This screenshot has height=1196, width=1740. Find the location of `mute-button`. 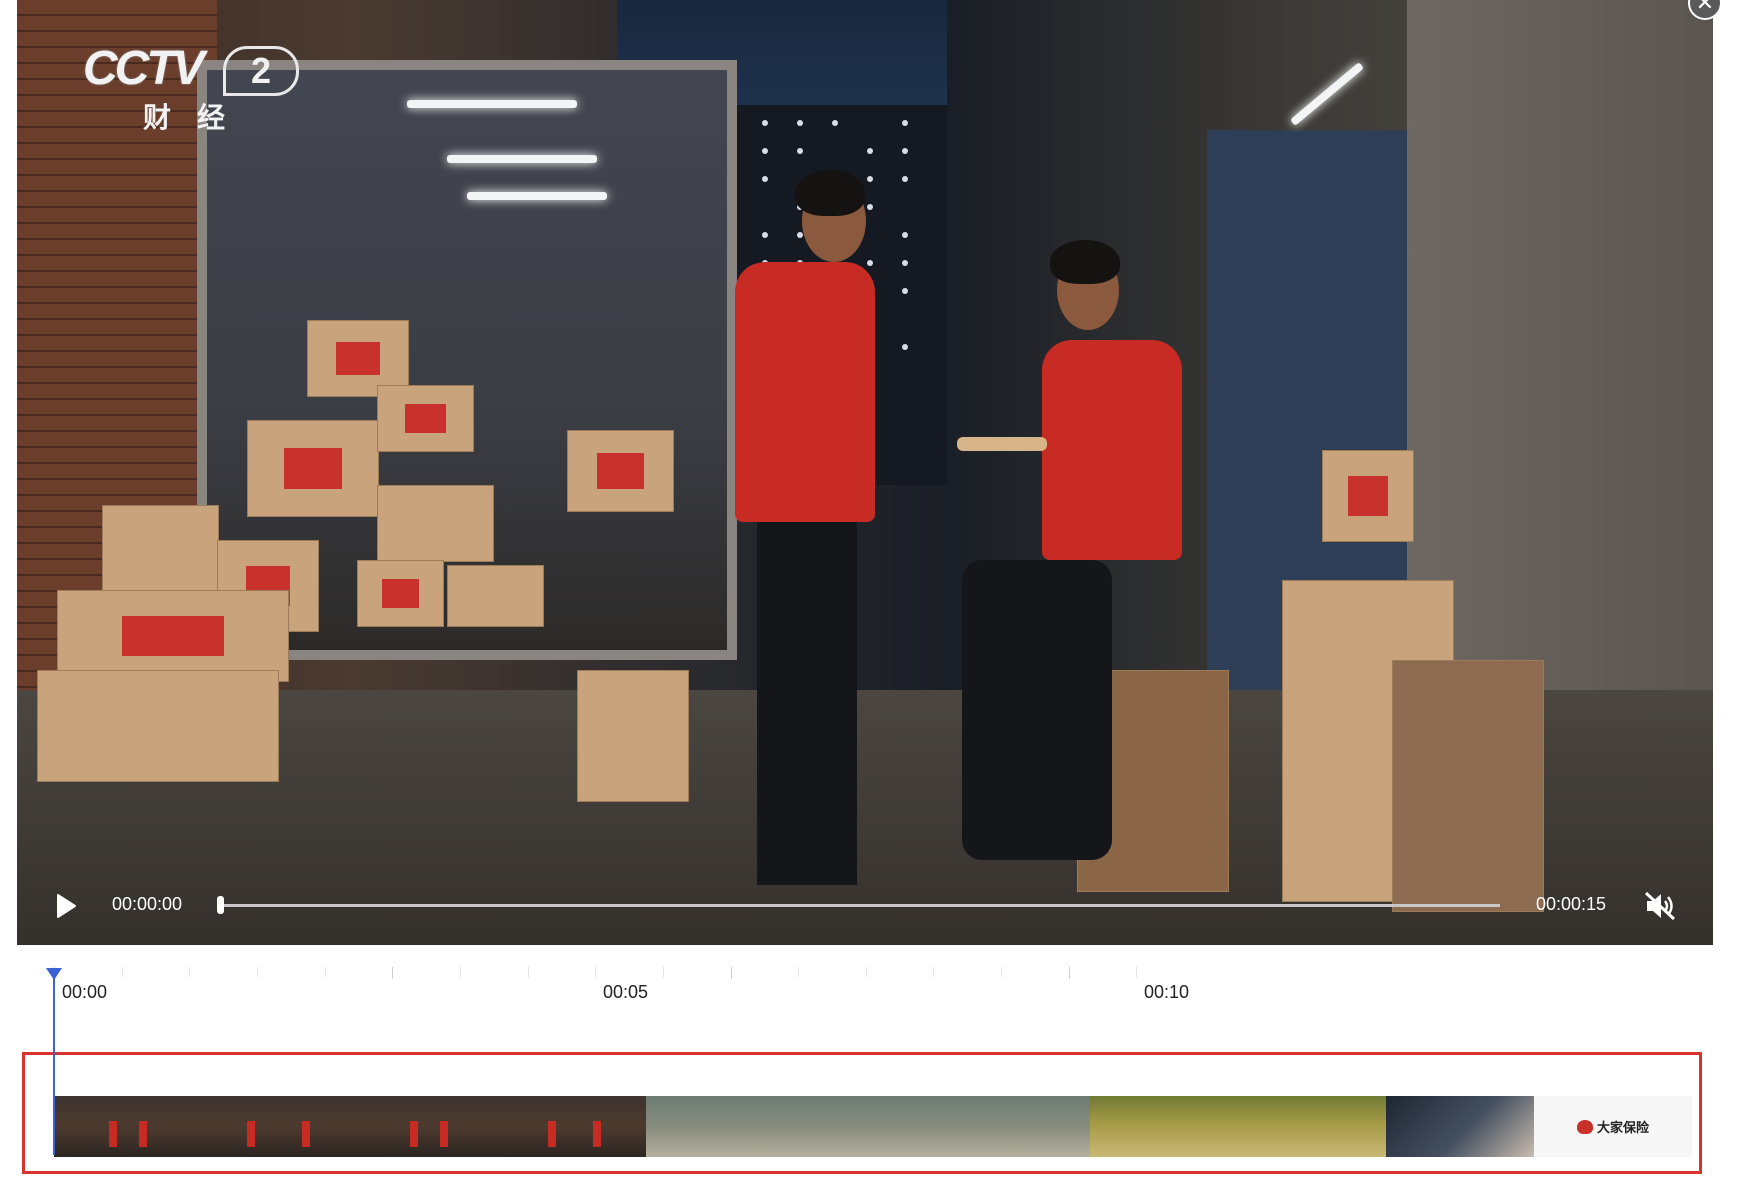

mute-button is located at coordinates (1660, 906).